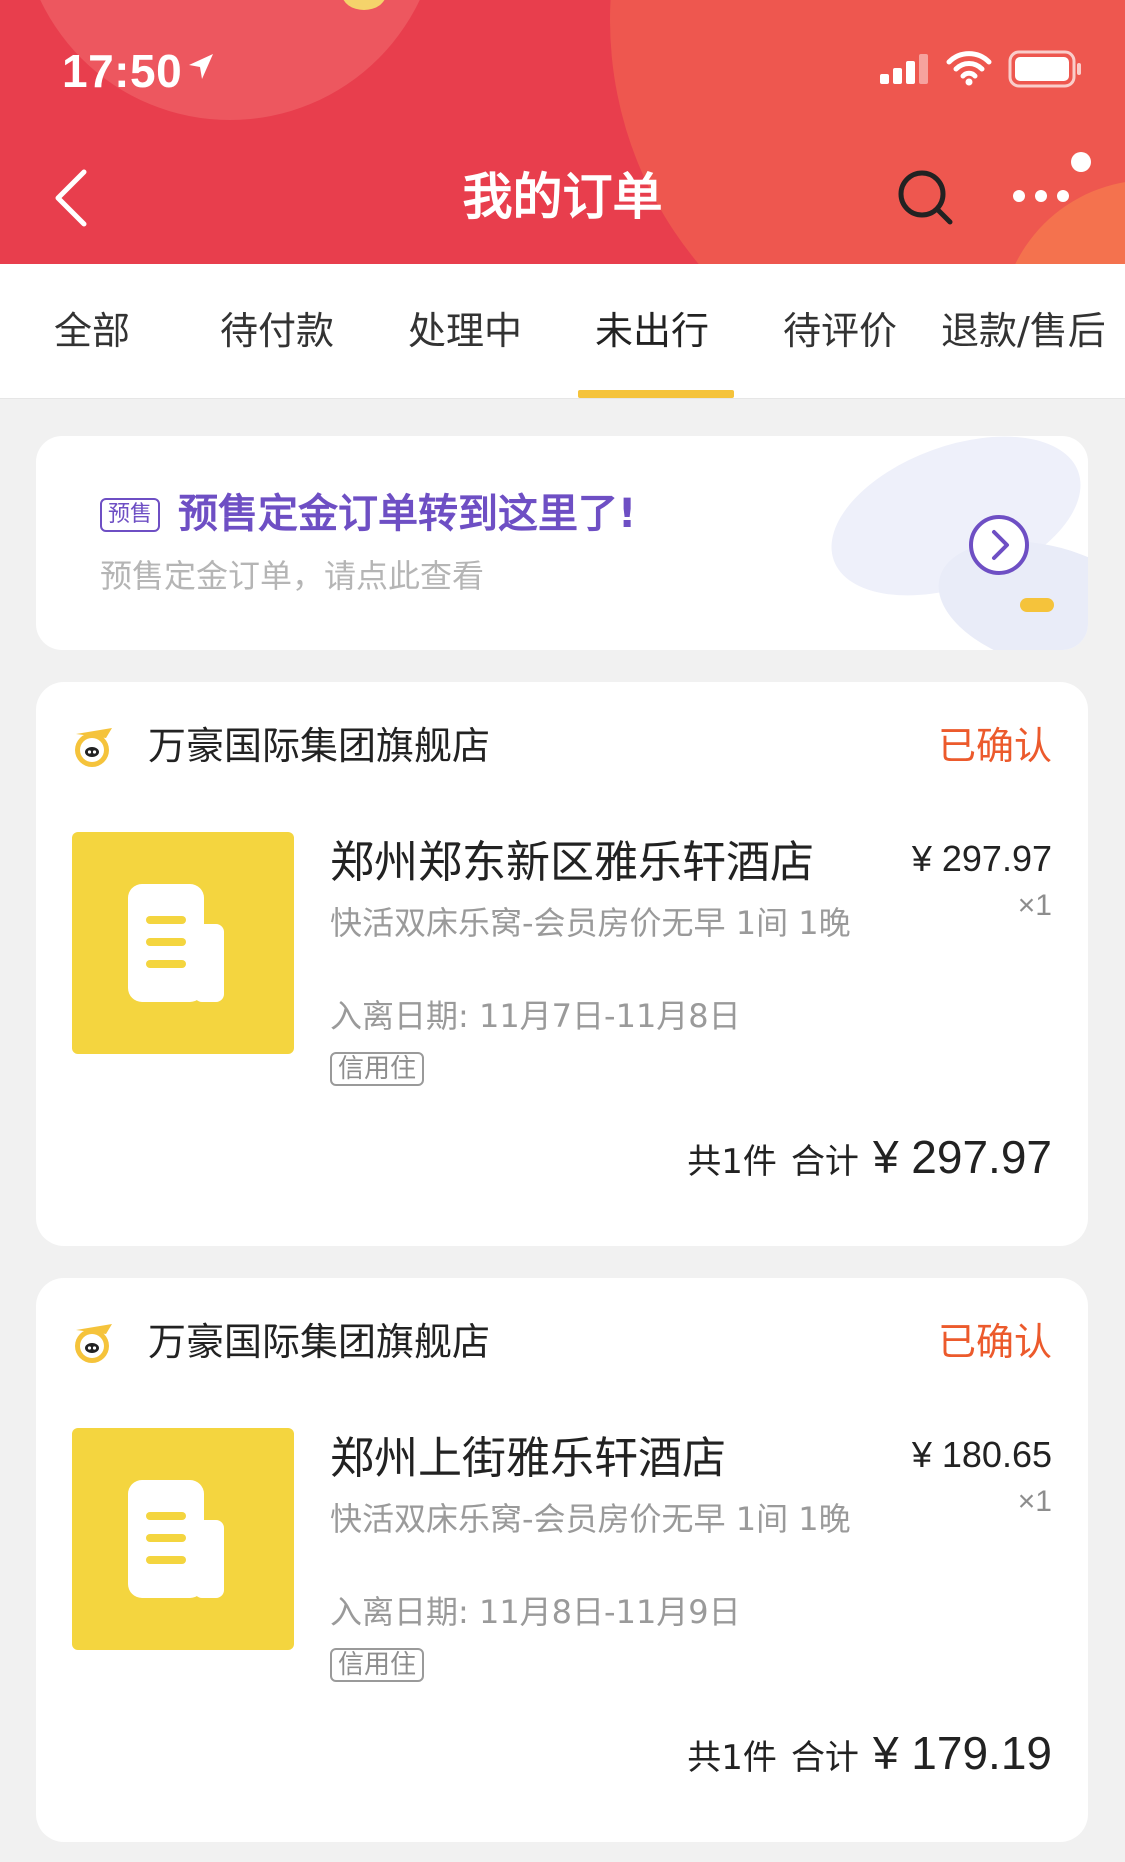 Image resolution: width=1125 pixels, height=1862 pixels. Describe the element at coordinates (562, 331) in the screenshot. I see `order-tabs: 全部 待付款 处理中 未出行 待评价 退款/售后` at that location.